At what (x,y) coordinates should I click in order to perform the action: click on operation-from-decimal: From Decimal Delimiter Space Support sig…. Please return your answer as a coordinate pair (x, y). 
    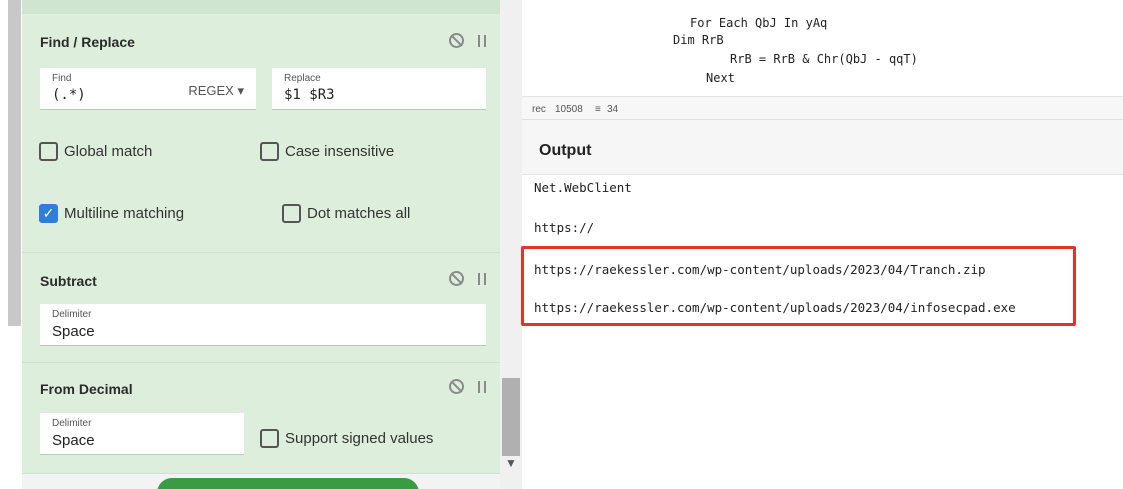
    Looking at the image, I should click on (261, 418).